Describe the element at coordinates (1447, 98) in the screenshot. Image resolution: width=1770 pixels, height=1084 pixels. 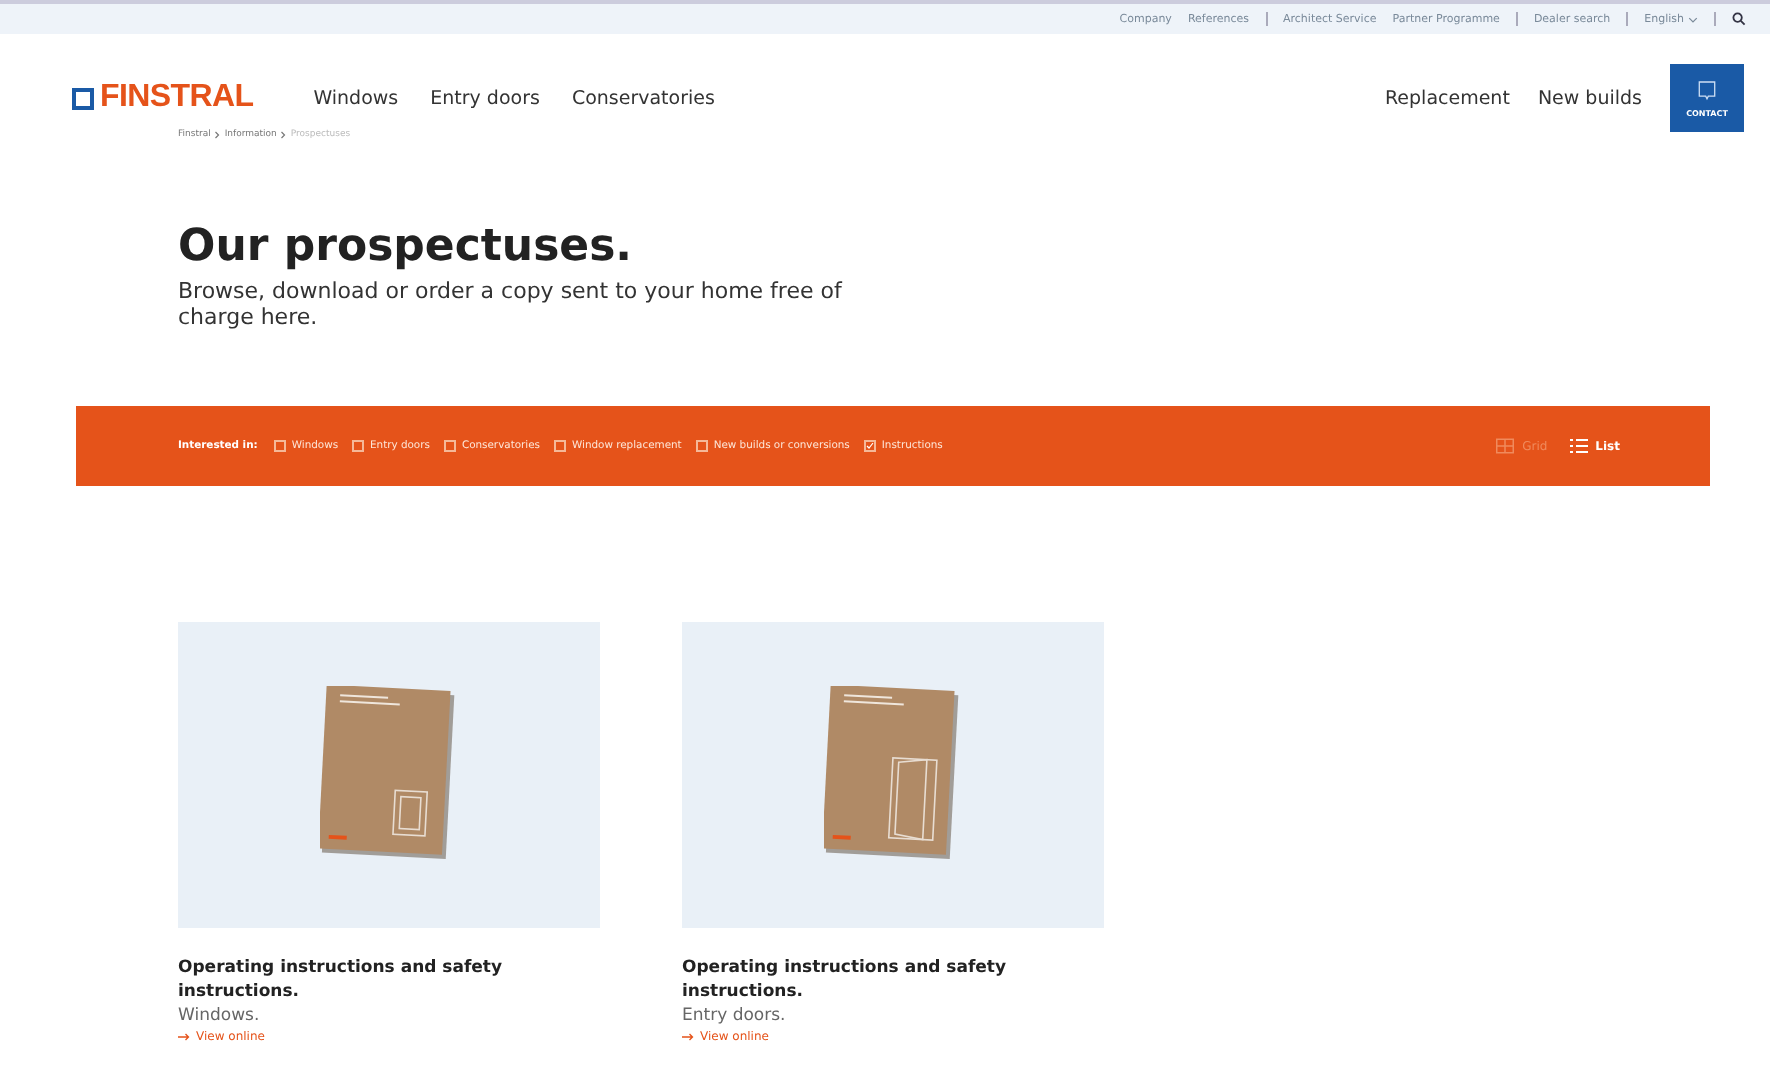
I see `nav-link: Replacement` at that location.